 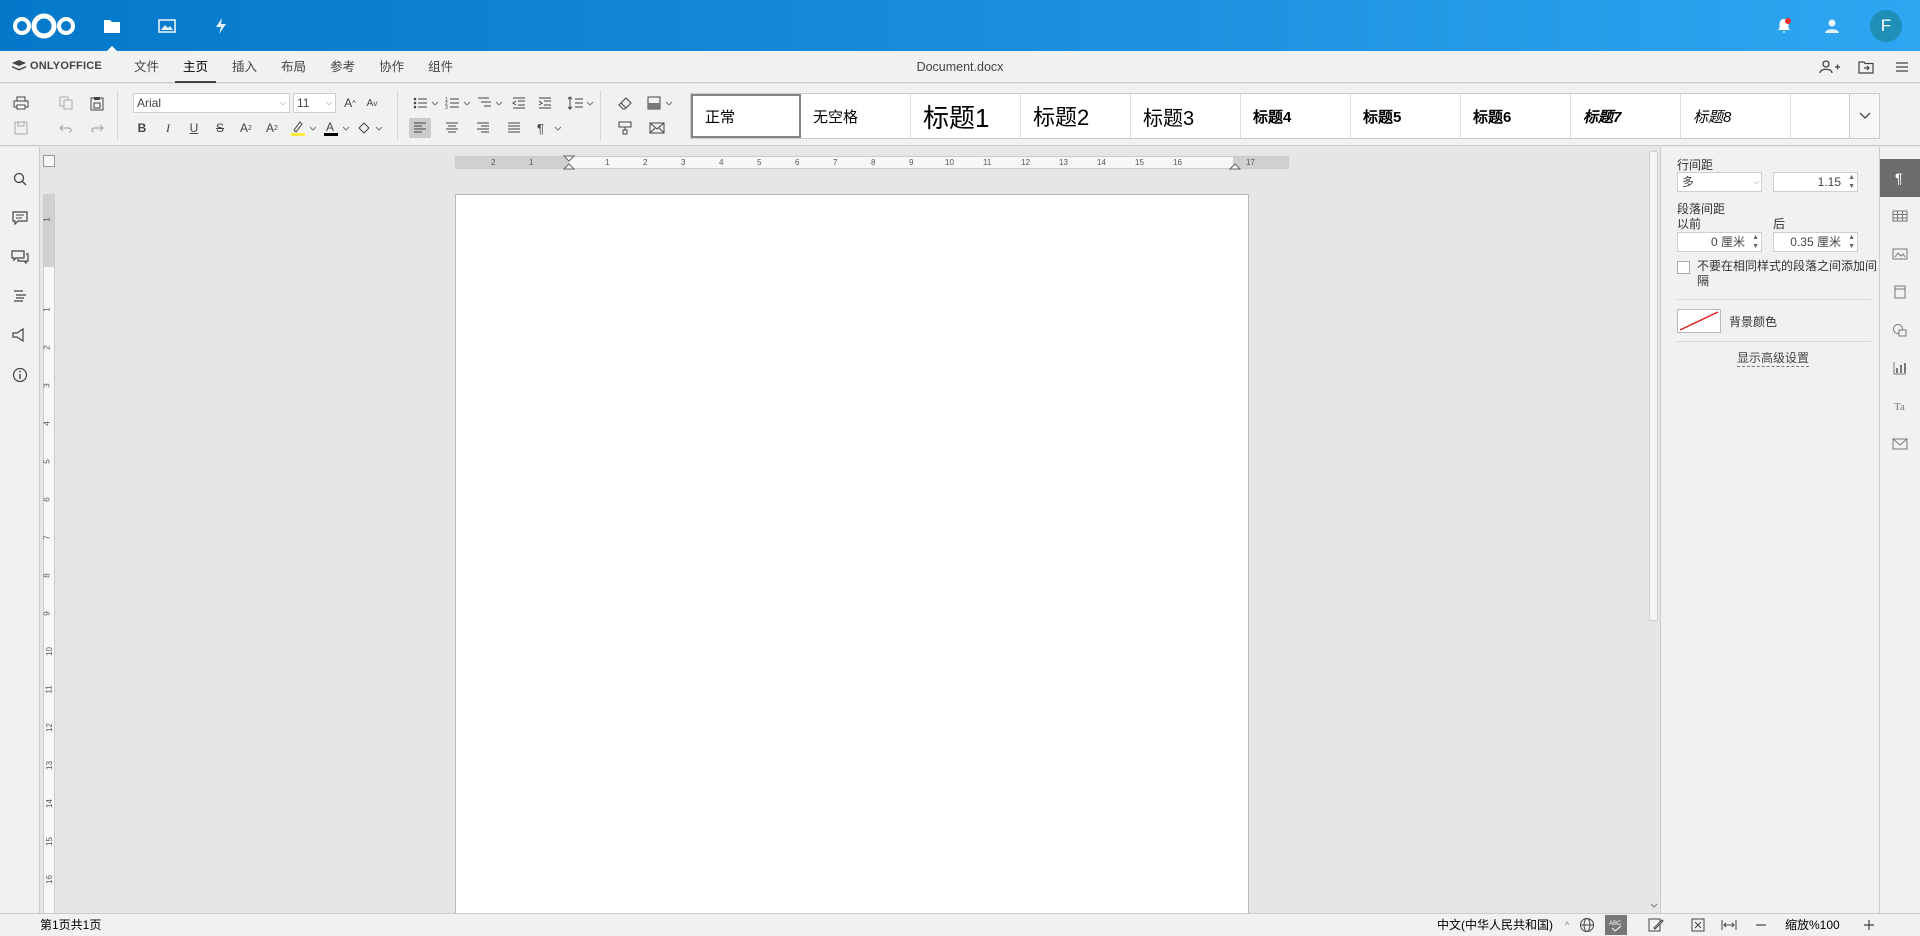 What do you see at coordinates (746, 116) in the screenshot?
I see `style-normal: 正常` at bounding box center [746, 116].